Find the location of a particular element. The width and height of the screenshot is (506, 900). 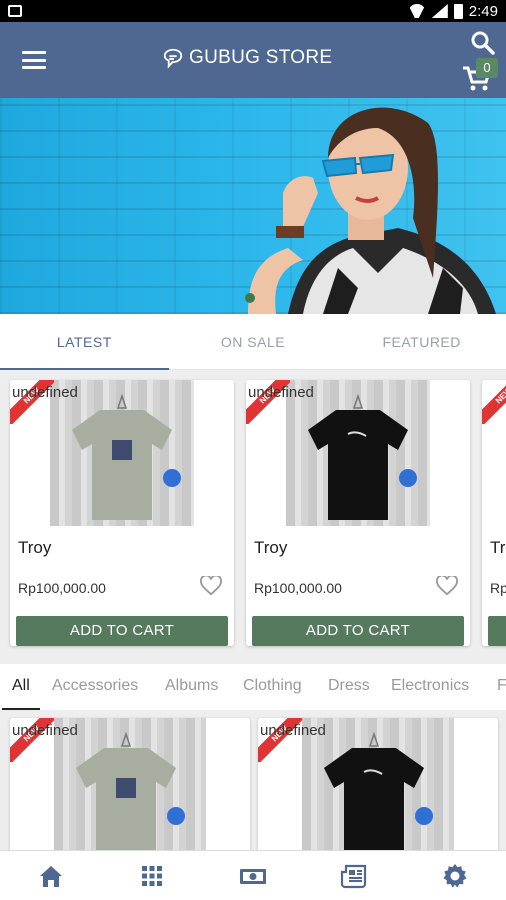

product-tabs: LATEST ON SALE FEATURED is located at coordinates (253, 342).